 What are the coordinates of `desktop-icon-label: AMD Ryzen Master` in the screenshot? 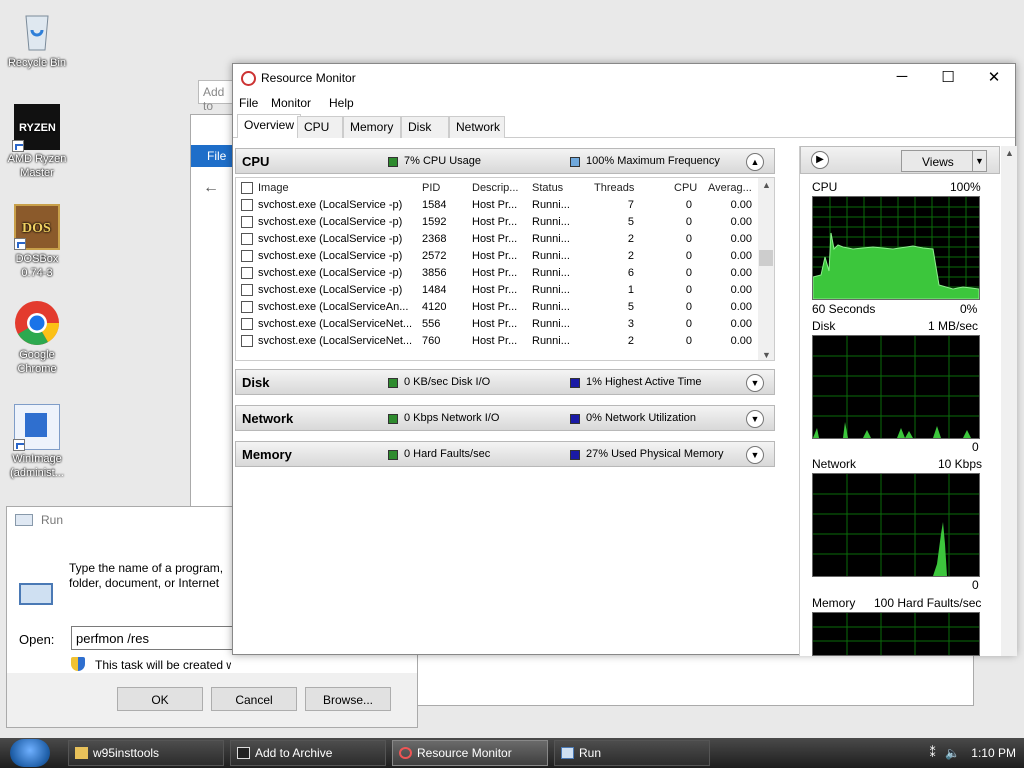 It's located at (37, 166).